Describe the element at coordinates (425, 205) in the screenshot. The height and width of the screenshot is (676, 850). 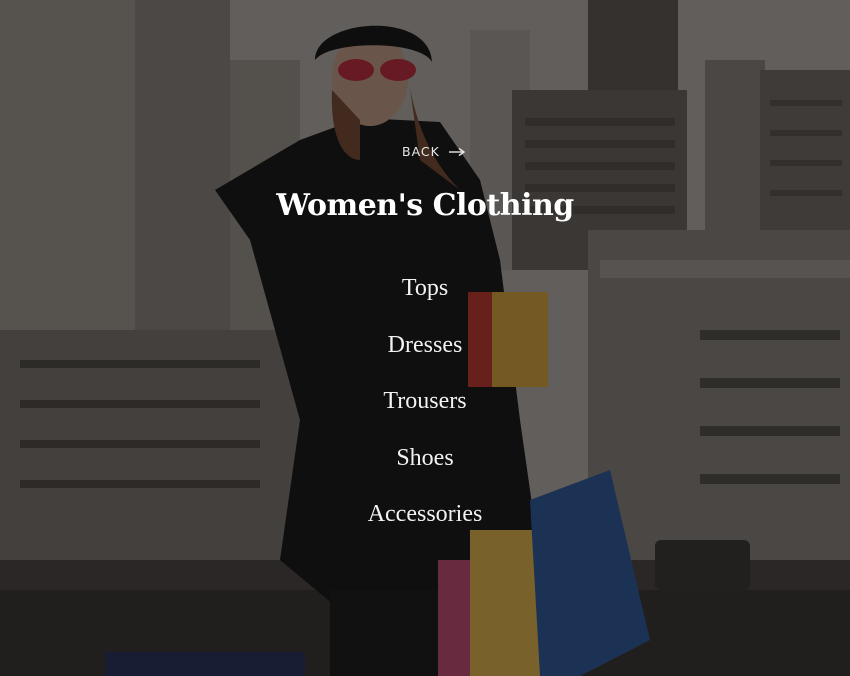
I see `menu-title: Women's Clothing` at that location.